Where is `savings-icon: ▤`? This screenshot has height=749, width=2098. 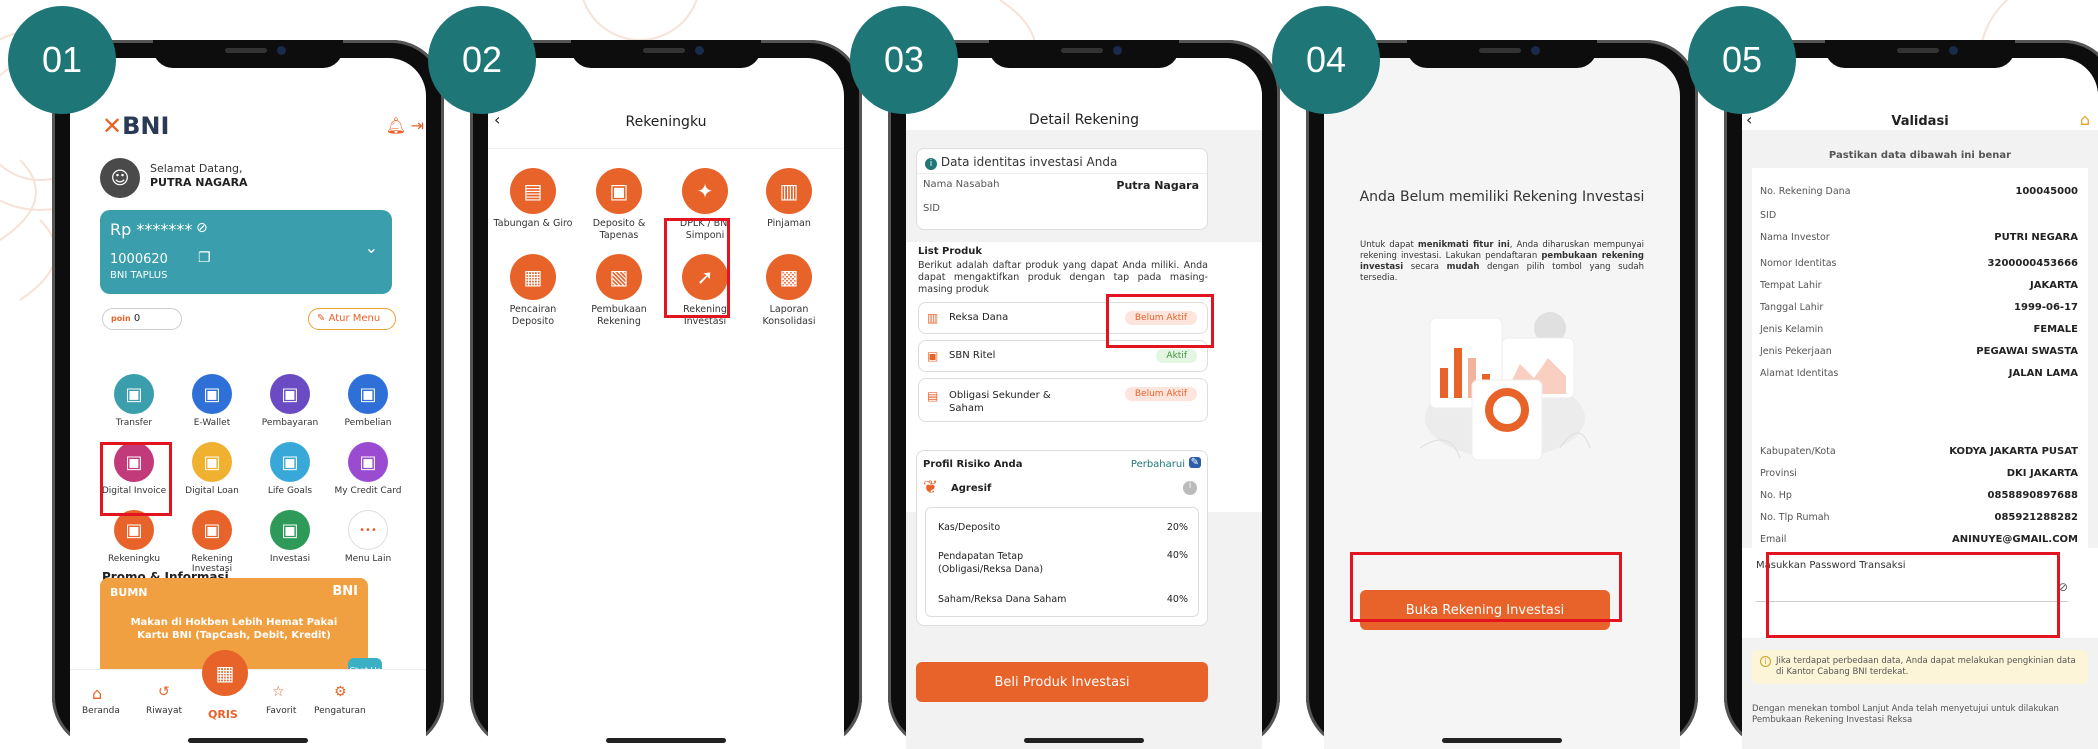
savings-icon: ▤ is located at coordinates (533, 191).